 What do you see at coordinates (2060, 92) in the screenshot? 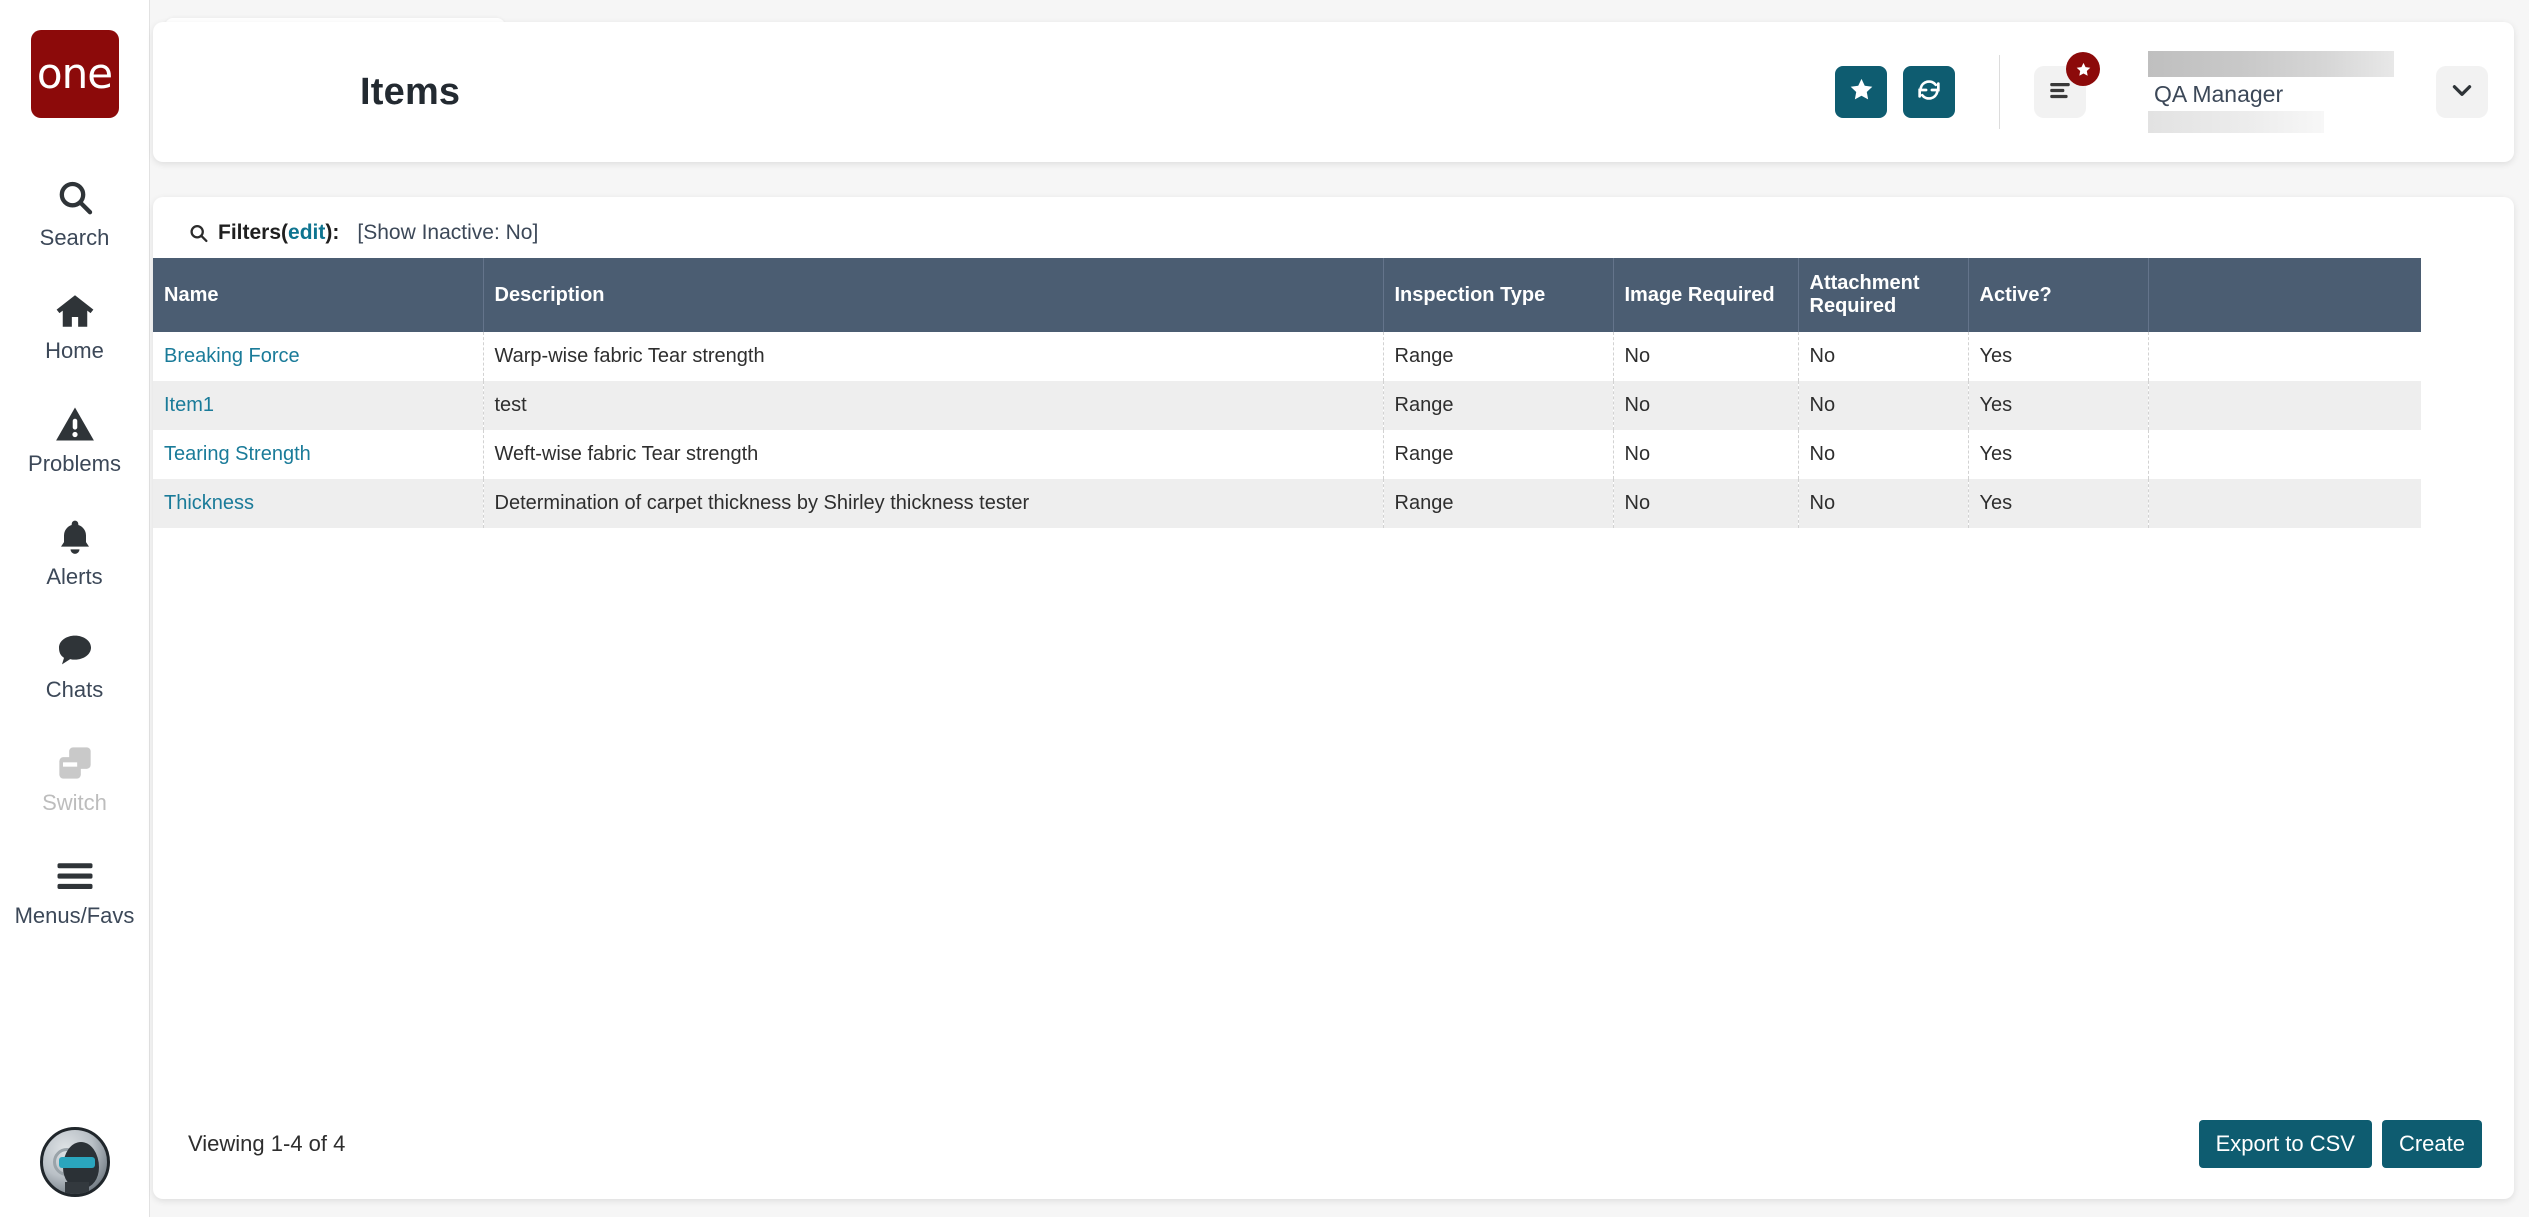
I see `list-menu-icon` at bounding box center [2060, 92].